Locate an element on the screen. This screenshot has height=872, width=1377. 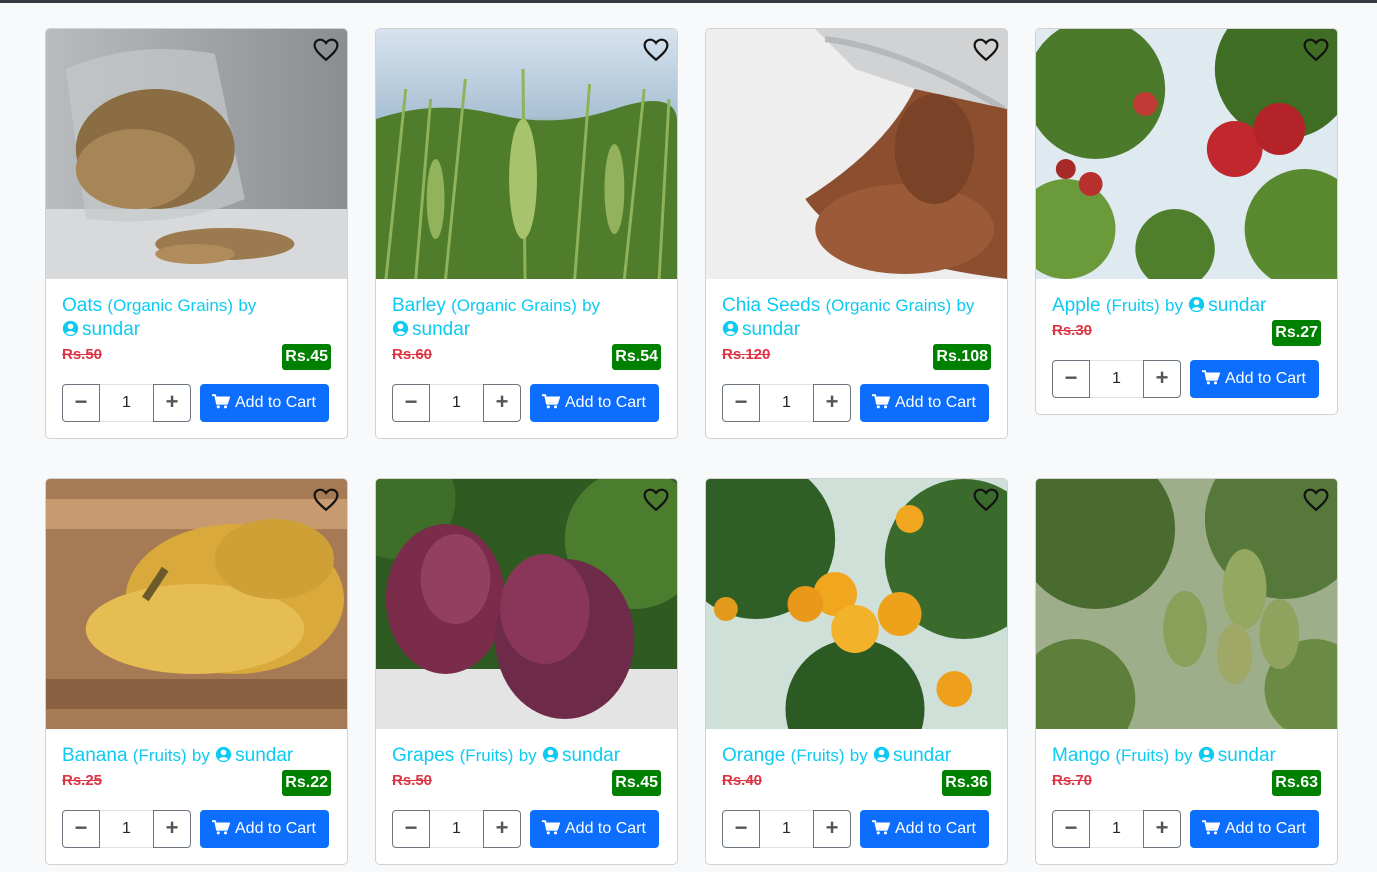
barley-photo is located at coordinates (526, 154).